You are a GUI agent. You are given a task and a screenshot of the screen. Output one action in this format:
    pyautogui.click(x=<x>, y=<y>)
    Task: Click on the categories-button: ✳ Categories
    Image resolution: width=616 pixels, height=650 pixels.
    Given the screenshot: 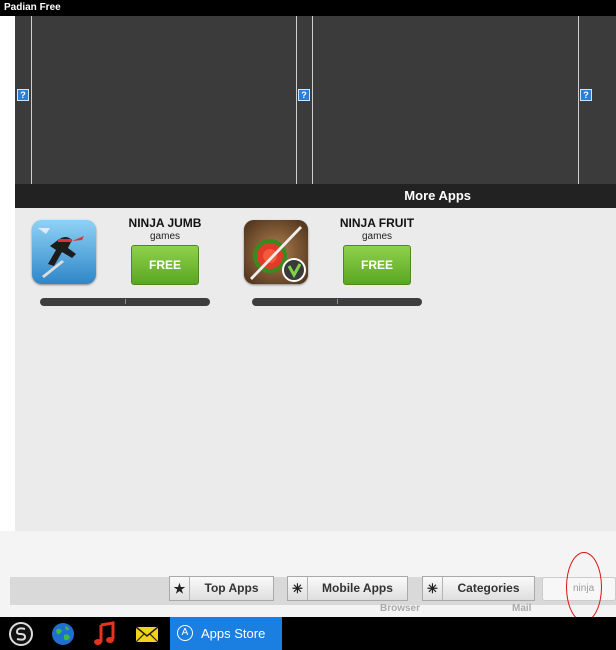 What is the action you would take?
    pyautogui.click(x=478, y=588)
    